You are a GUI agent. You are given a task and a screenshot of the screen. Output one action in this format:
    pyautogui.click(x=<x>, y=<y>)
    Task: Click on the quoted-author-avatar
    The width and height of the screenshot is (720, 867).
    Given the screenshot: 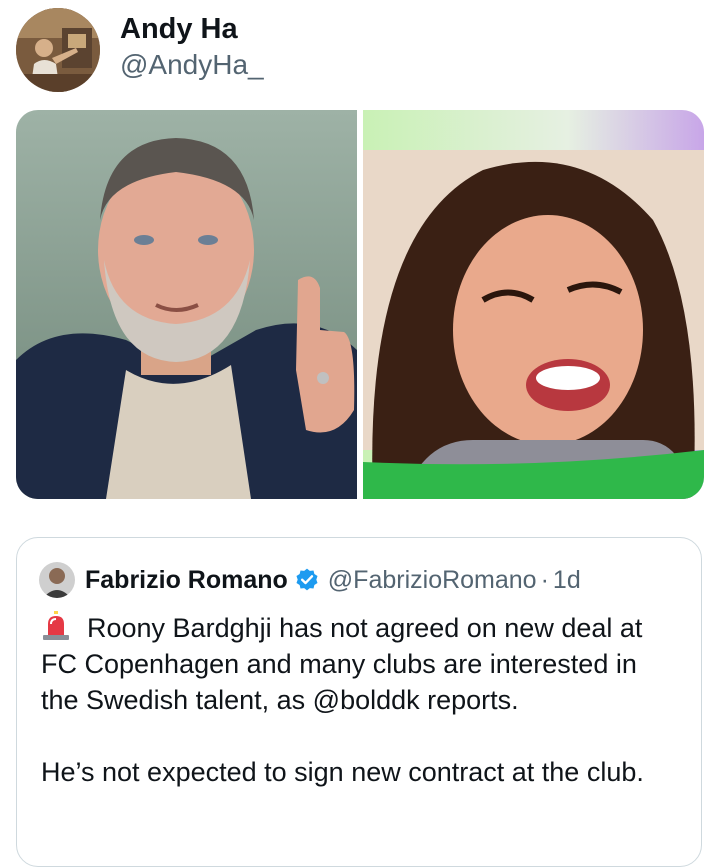 What is the action you would take?
    pyautogui.click(x=57, y=580)
    